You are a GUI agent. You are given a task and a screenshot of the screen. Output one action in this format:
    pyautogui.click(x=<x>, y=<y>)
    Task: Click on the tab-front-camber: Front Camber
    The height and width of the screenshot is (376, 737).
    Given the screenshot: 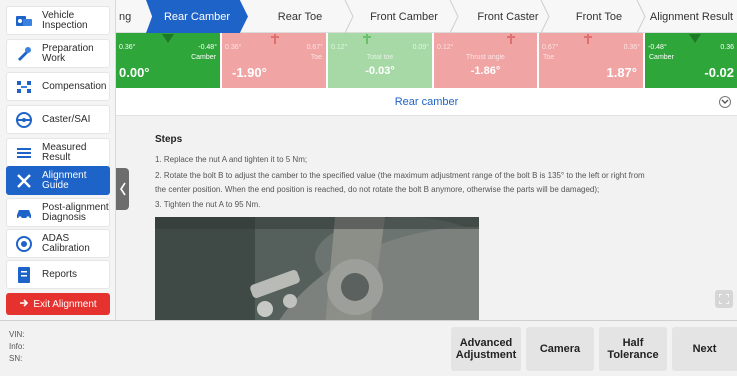 What is the action you would take?
    pyautogui.click(x=404, y=16)
    